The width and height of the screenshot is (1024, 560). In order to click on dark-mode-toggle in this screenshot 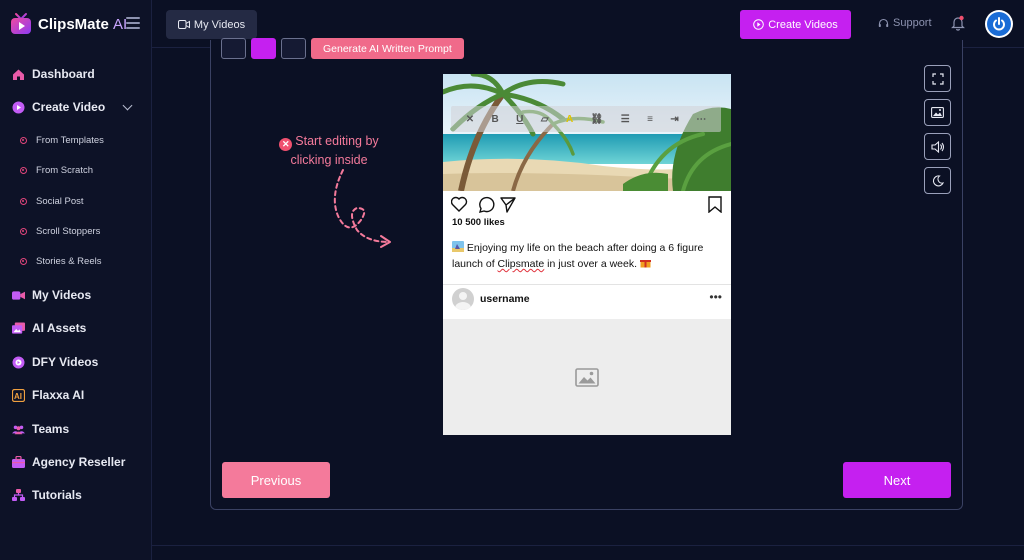, I will do `click(937, 180)`.